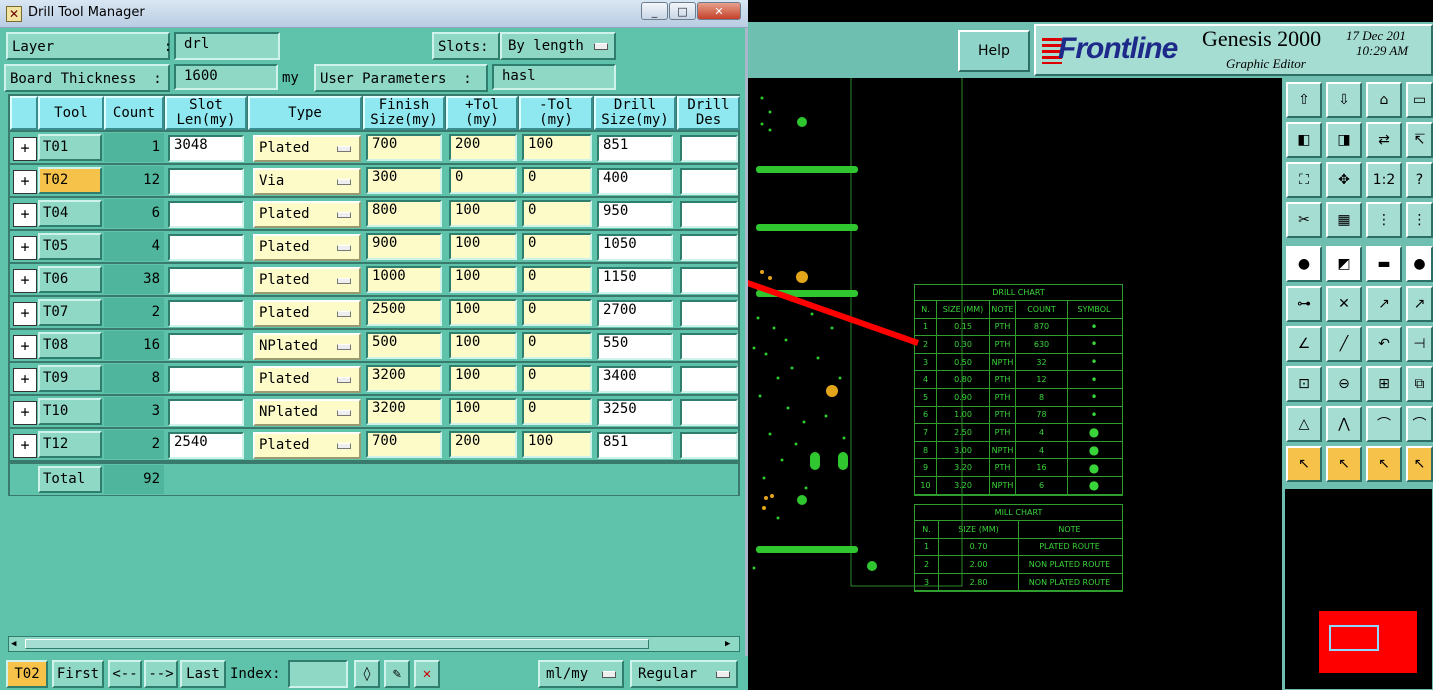 This screenshot has width=1433, height=690. I want to click on arch-alt-icon: ⌒, so click(1419, 424).